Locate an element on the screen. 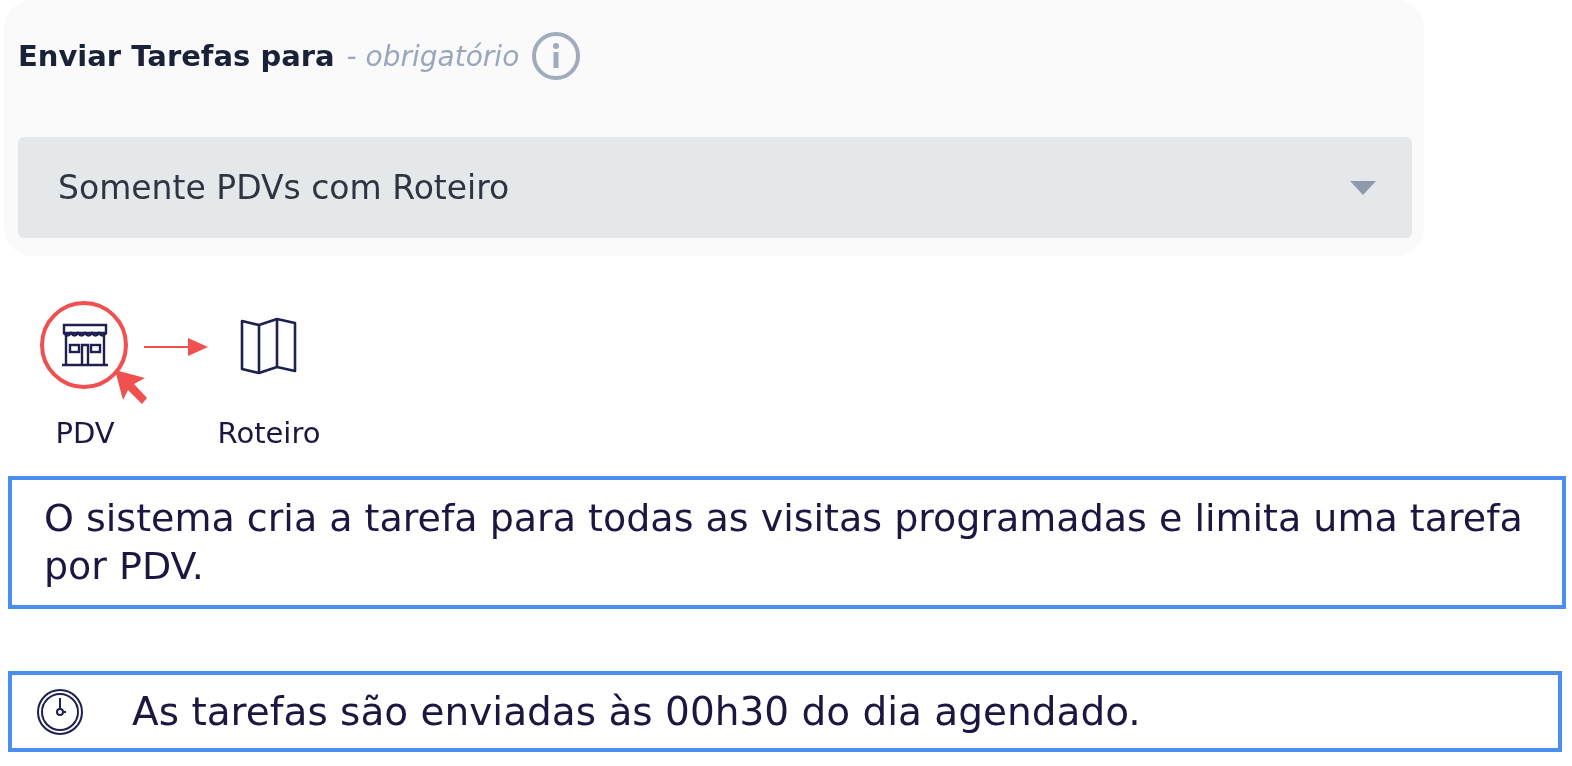 The width and height of the screenshot is (1572, 766). step-label: Roteiro is located at coordinates (269, 433).